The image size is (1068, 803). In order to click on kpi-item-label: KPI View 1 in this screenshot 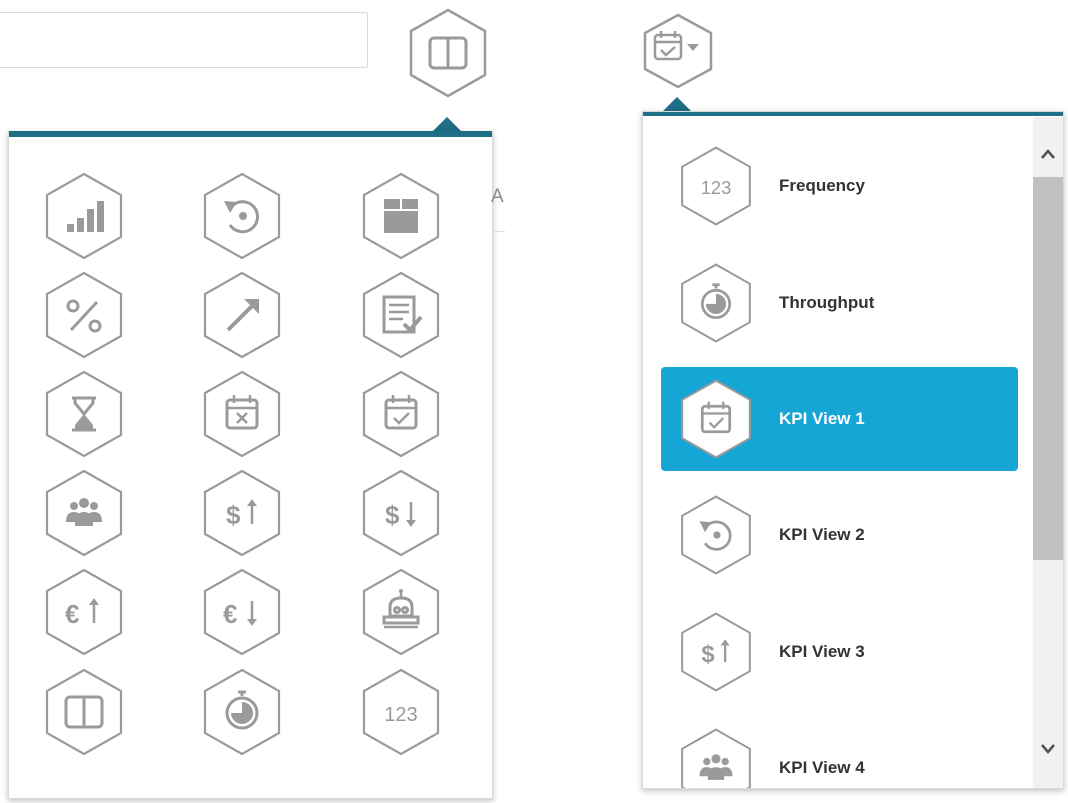, I will do `click(822, 418)`.